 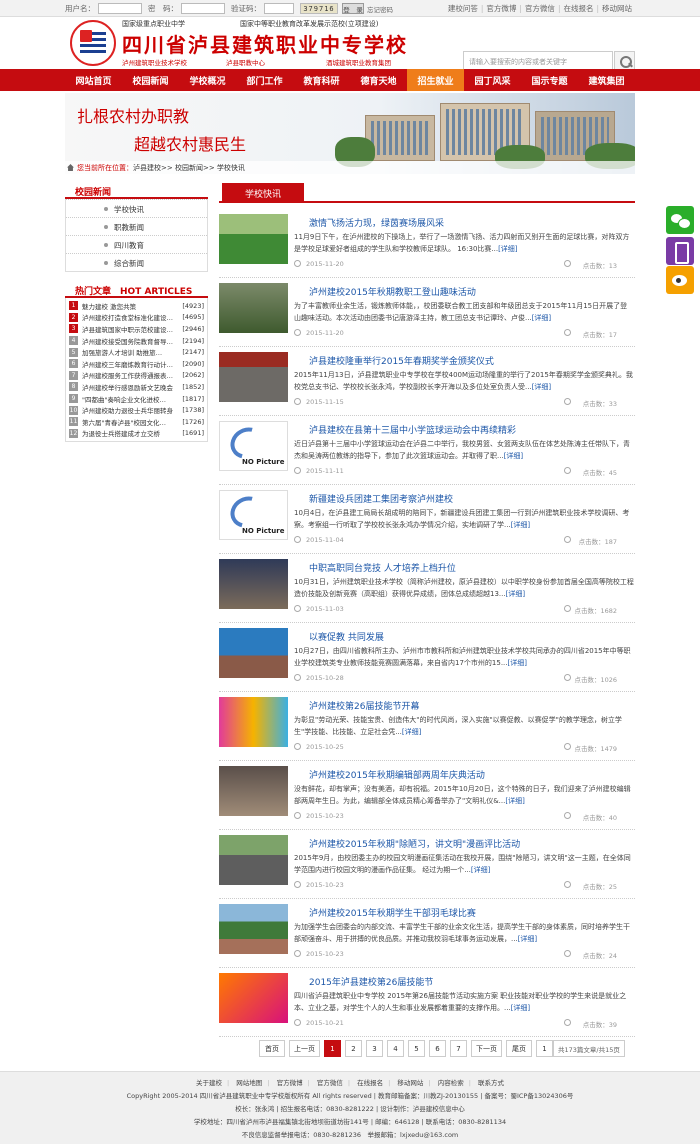 What do you see at coordinates (209, 1083) in the screenshot?
I see `footer-link-about: 关于建校` at bounding box center [209, 1083].